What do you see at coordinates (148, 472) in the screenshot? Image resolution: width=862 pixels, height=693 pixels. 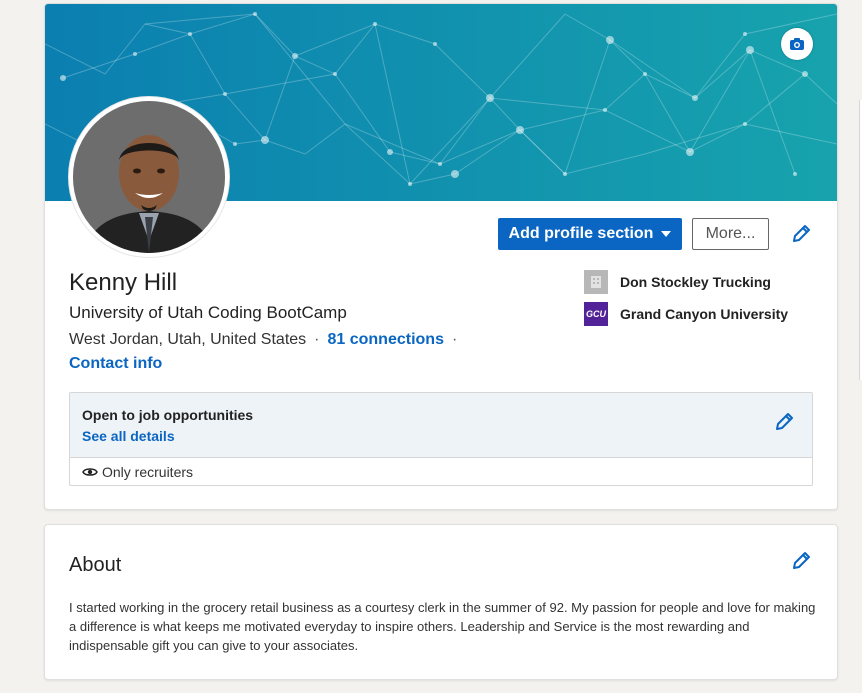 I see `visibility-label: Only recruiters` at bounding box center [148, 472].